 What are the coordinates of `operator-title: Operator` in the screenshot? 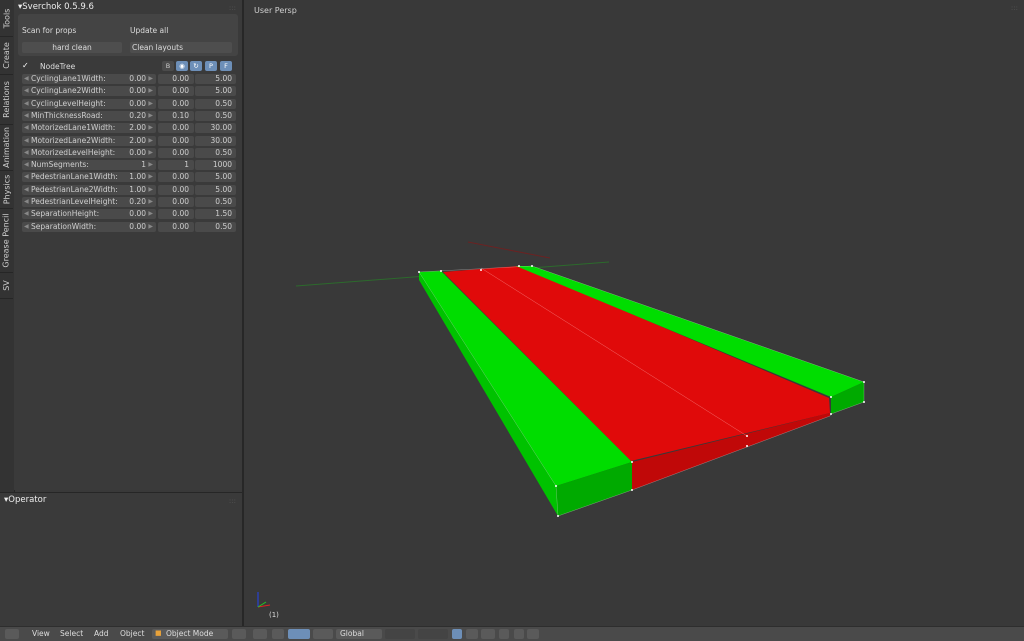 It's located at (25, 500).